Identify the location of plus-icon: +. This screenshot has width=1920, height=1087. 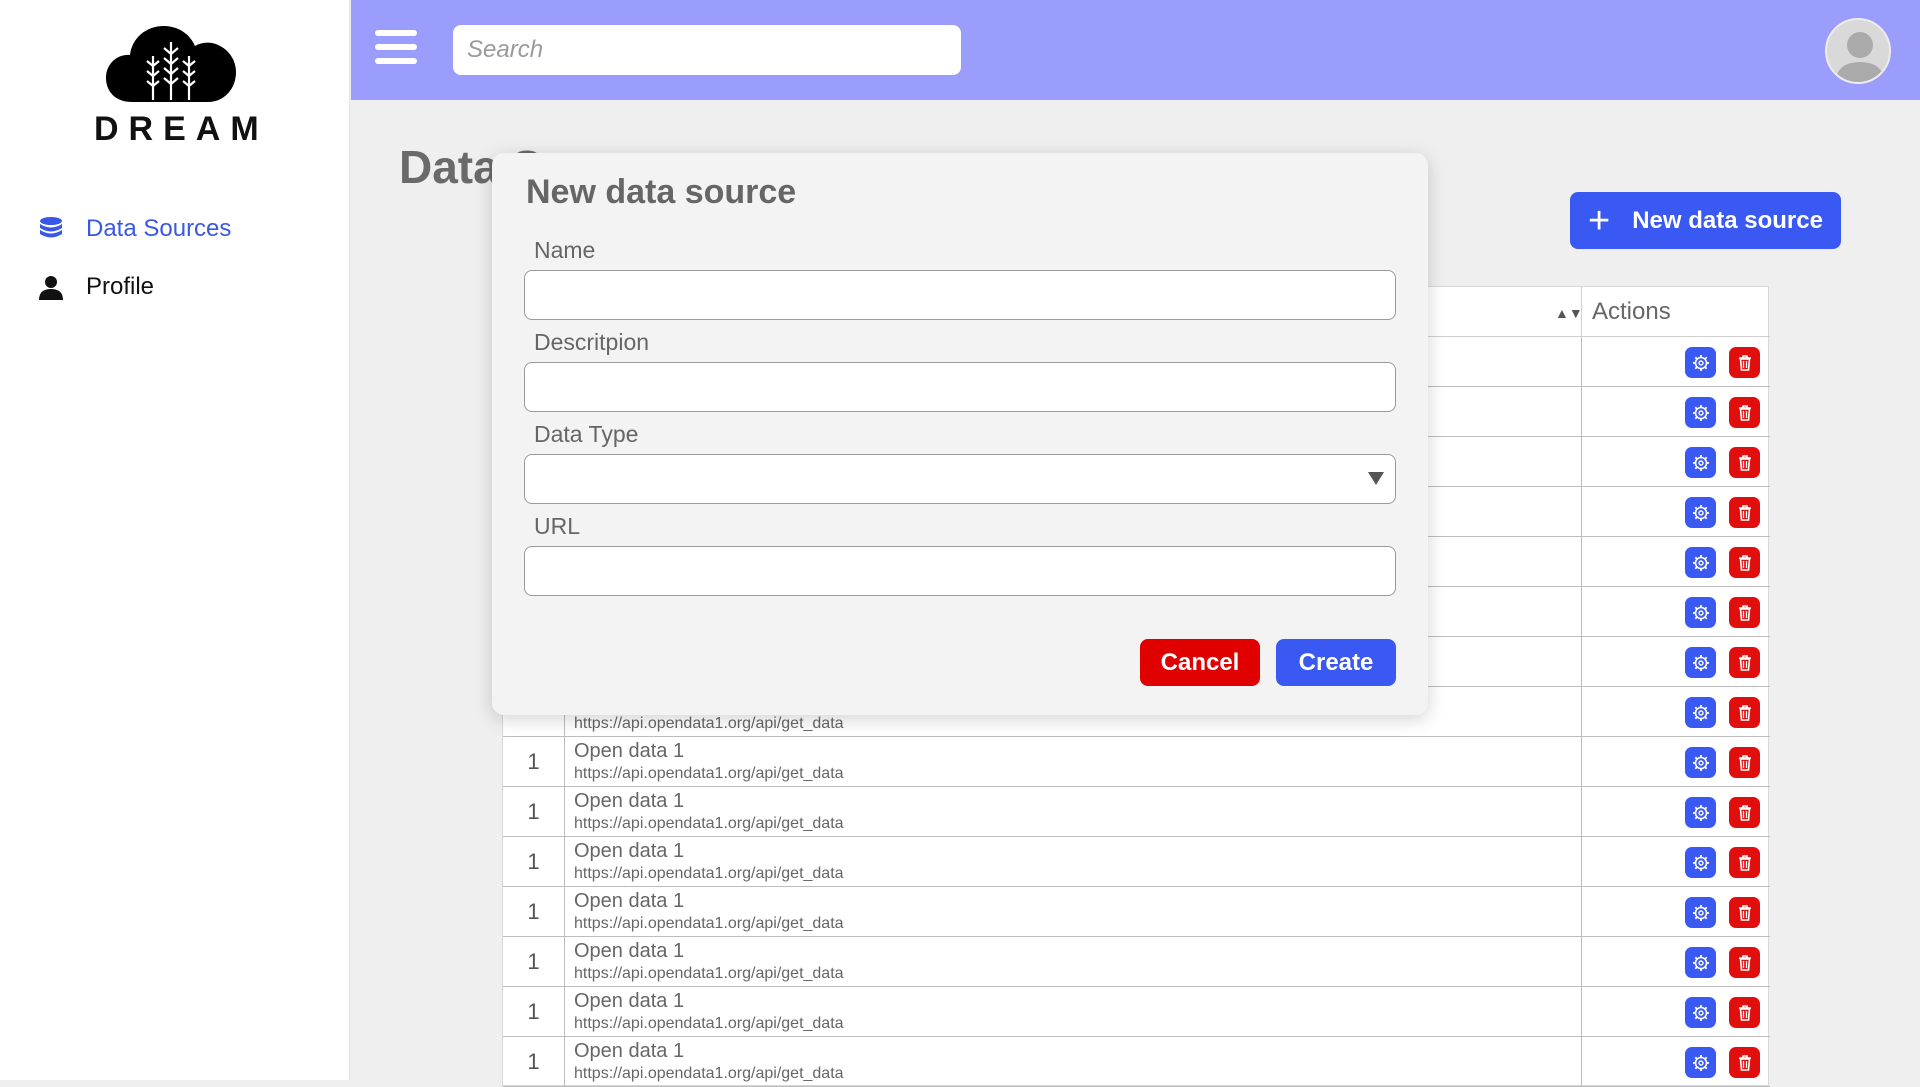
(1599, 220).